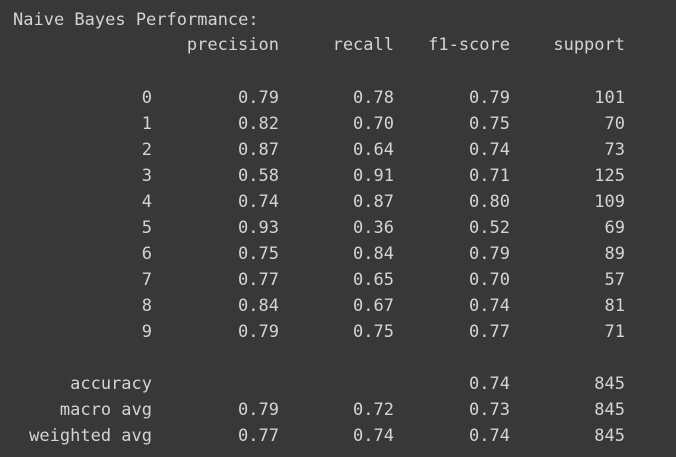 The width and height of the screenshot is (676, 457). What do you see at coordinates (373, 228) in the screenshot?
I see `recall-value: 0.36` at bounding box center [373, 228].